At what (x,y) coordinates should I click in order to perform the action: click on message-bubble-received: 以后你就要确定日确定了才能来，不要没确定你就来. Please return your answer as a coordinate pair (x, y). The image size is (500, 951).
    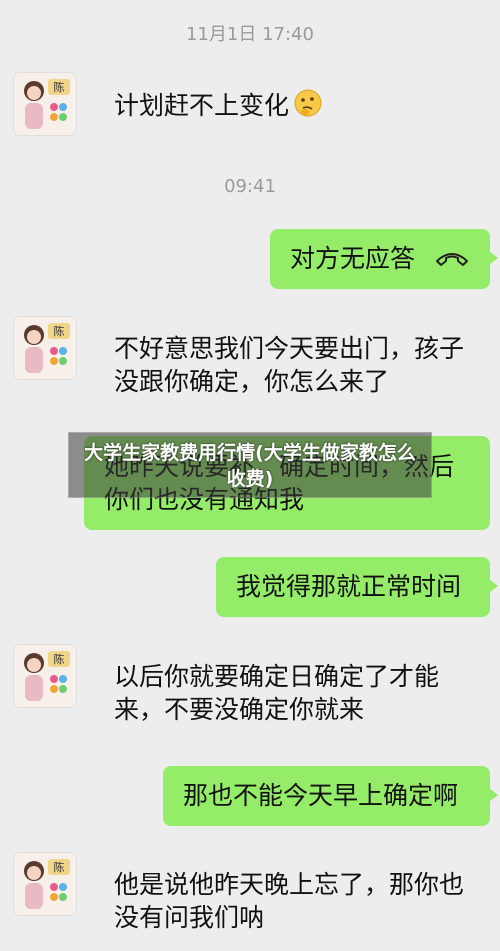
    Looking at the image, I should click on (294, 700).